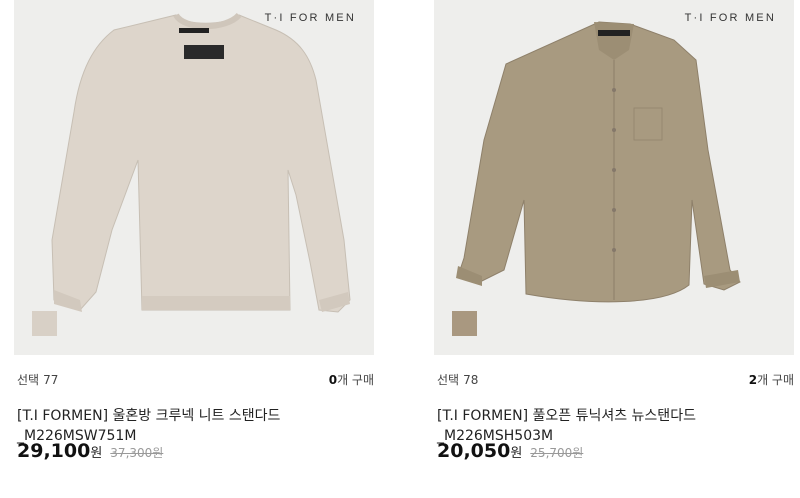  I want to click on purchase-count: 2개 구매, so click(771, 379).